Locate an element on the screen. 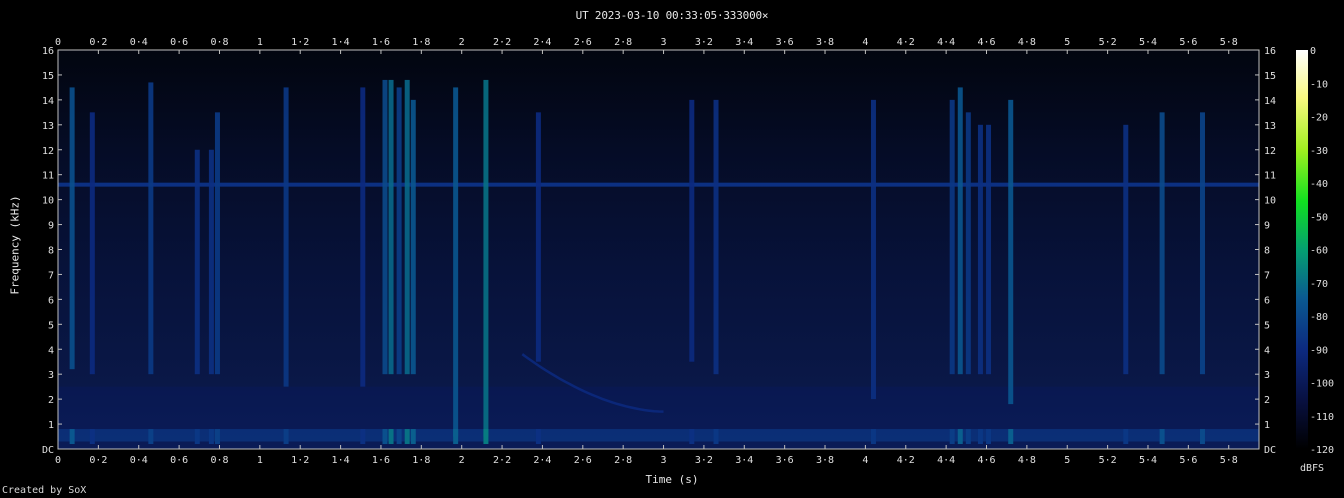 The width and height of the screenshot is (1344, 498). y-tick-label-left-14: 14 is located at coordinates (48, 101).